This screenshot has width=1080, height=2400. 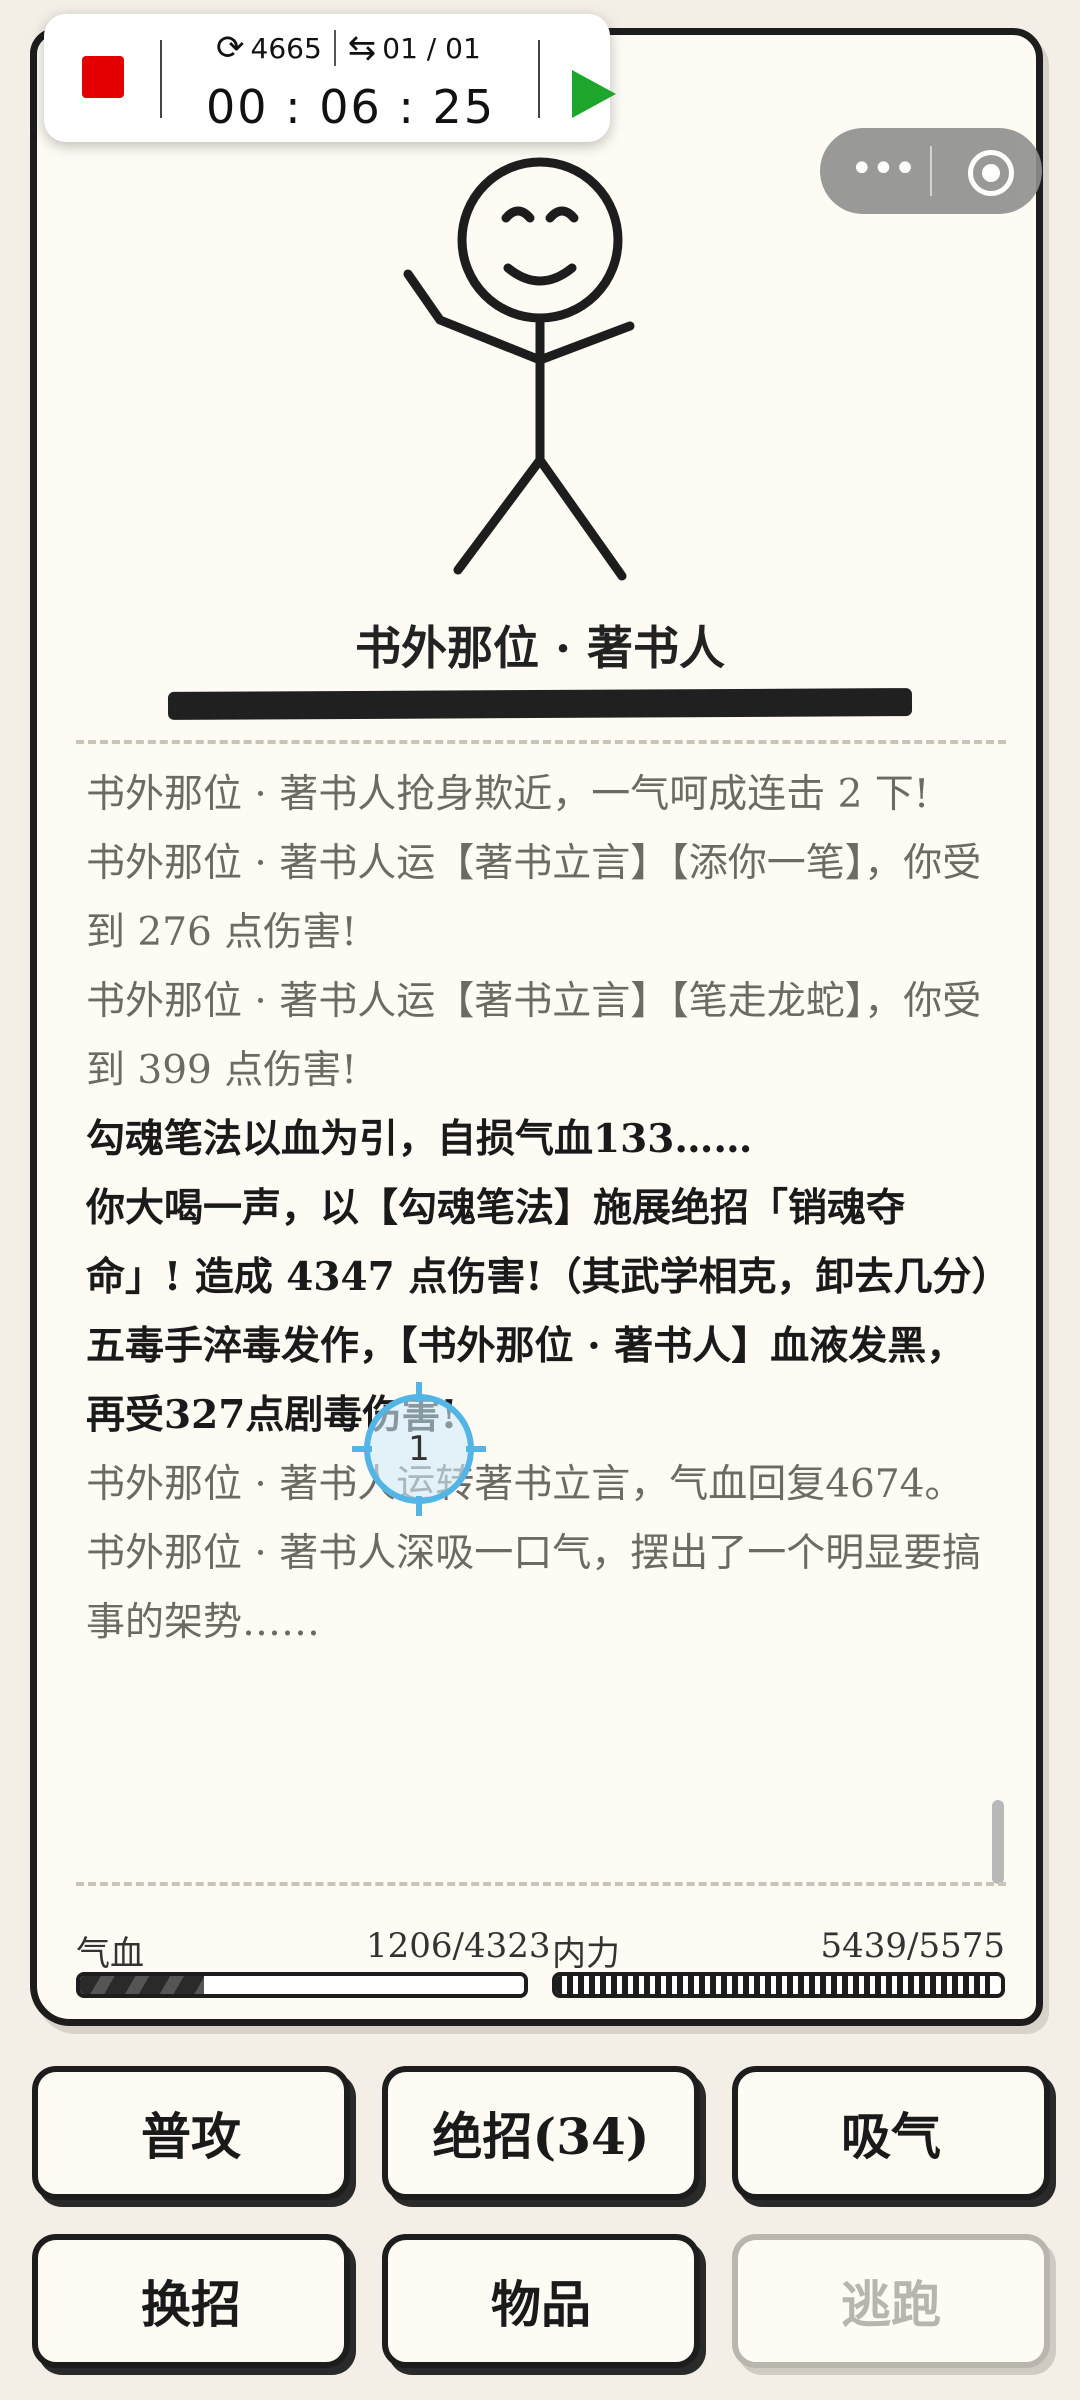 What do you see at coordinates (526, 1380) in the screenshot?
I see `log-entry: 五毒手淬毒发作，【书外那位 · 著书人】血液发黑，再受327点剧毒伤害!` at bounding box center [526, 1380].